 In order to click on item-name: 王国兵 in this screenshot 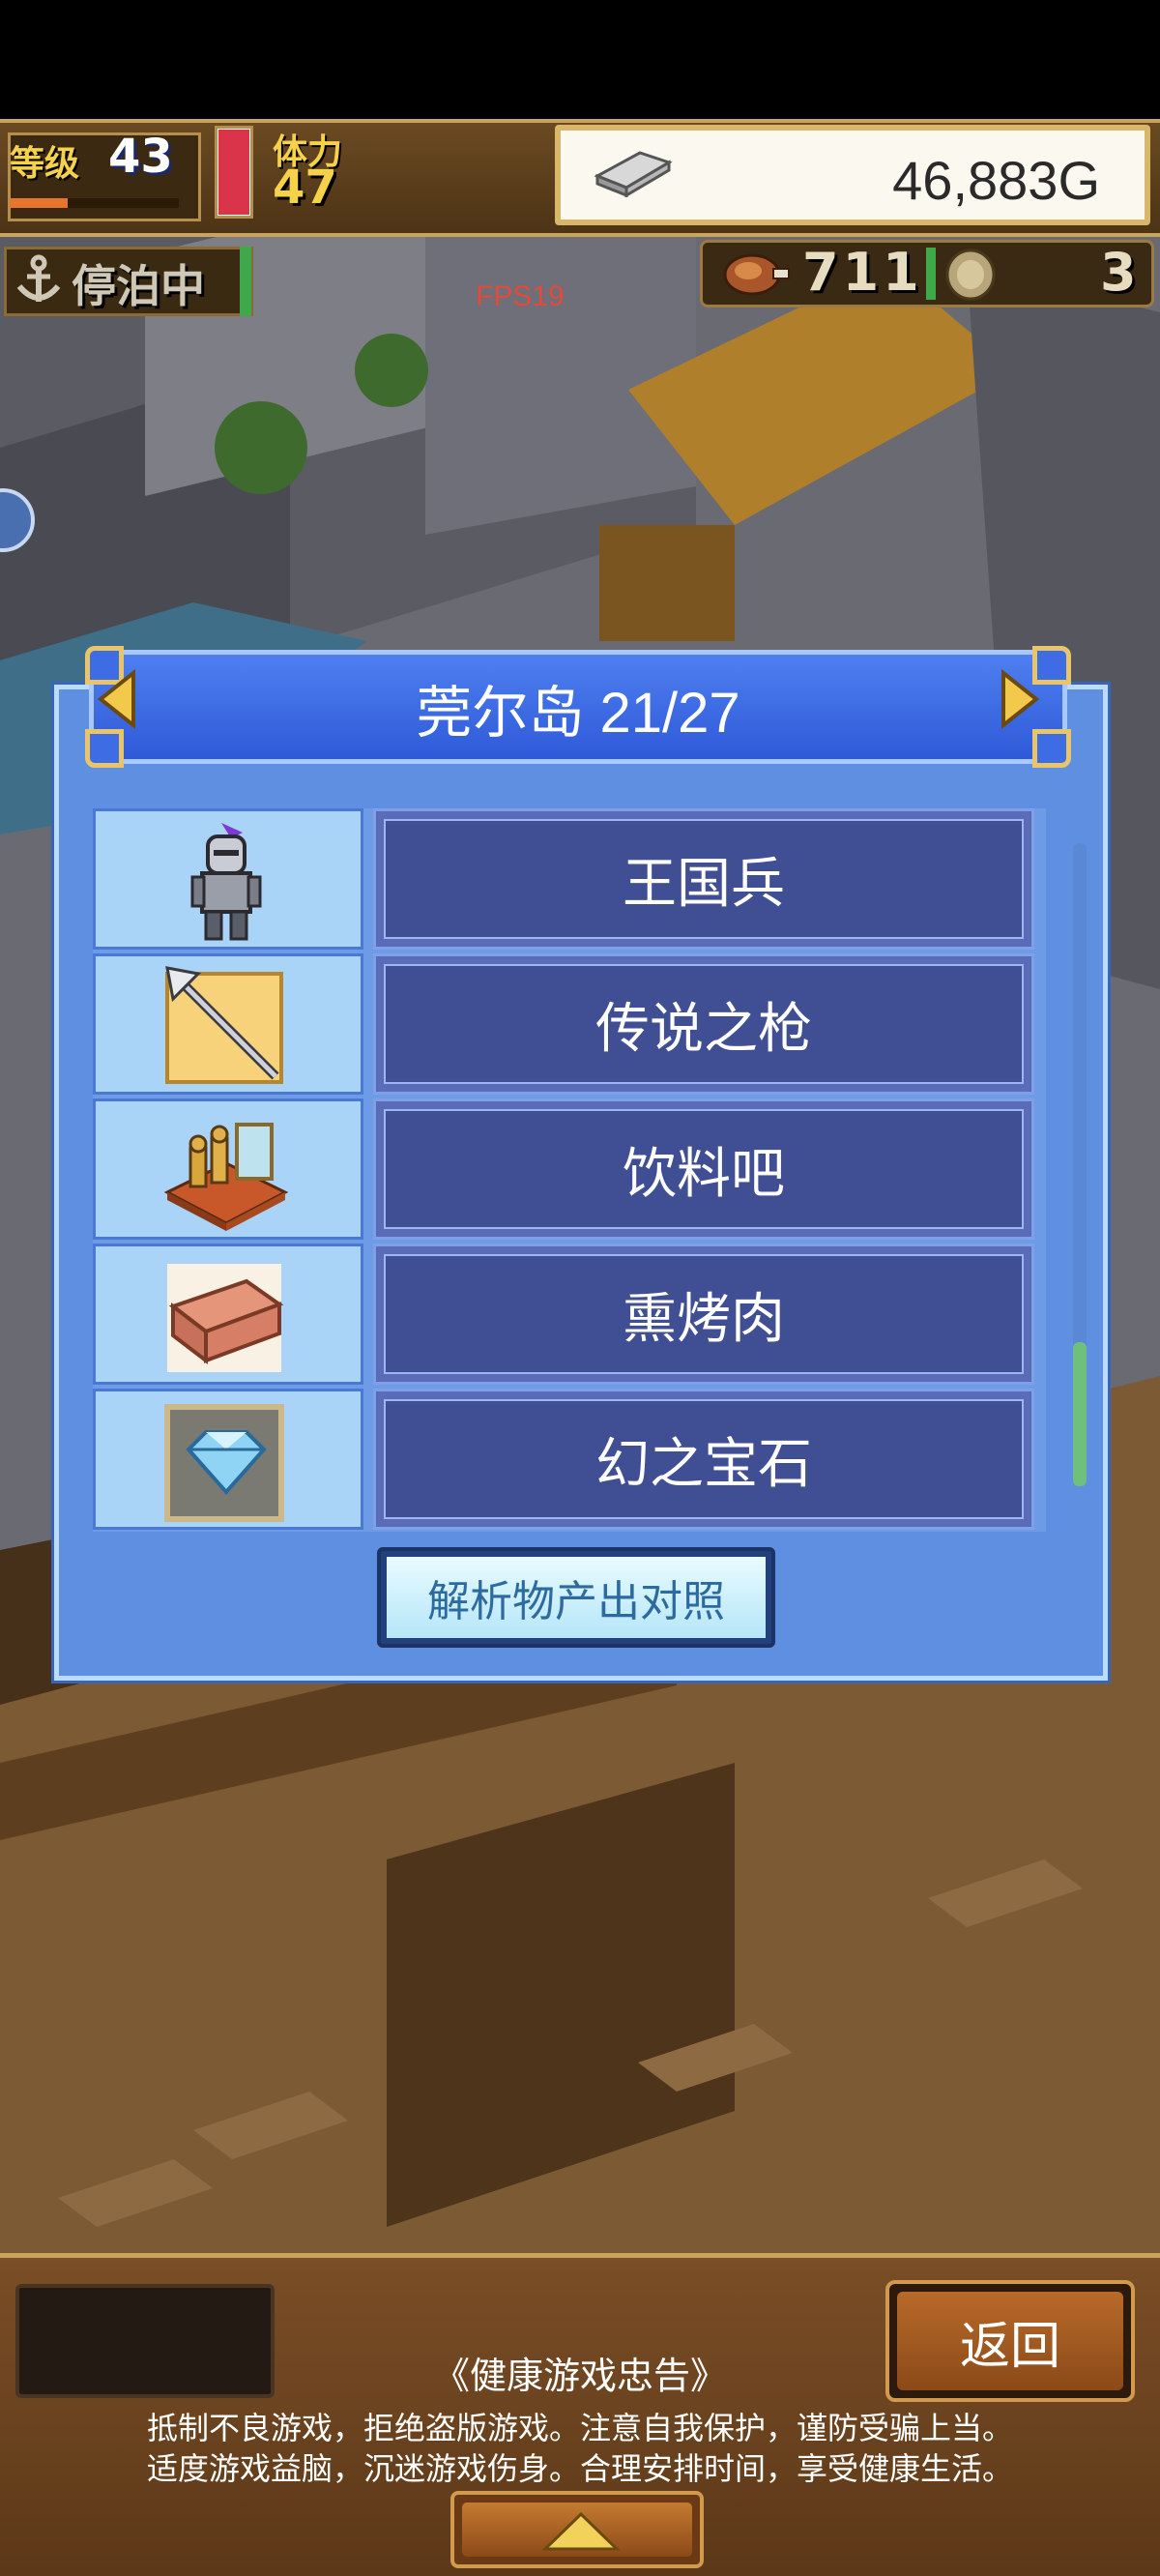, I will do `click(704, 879)`.